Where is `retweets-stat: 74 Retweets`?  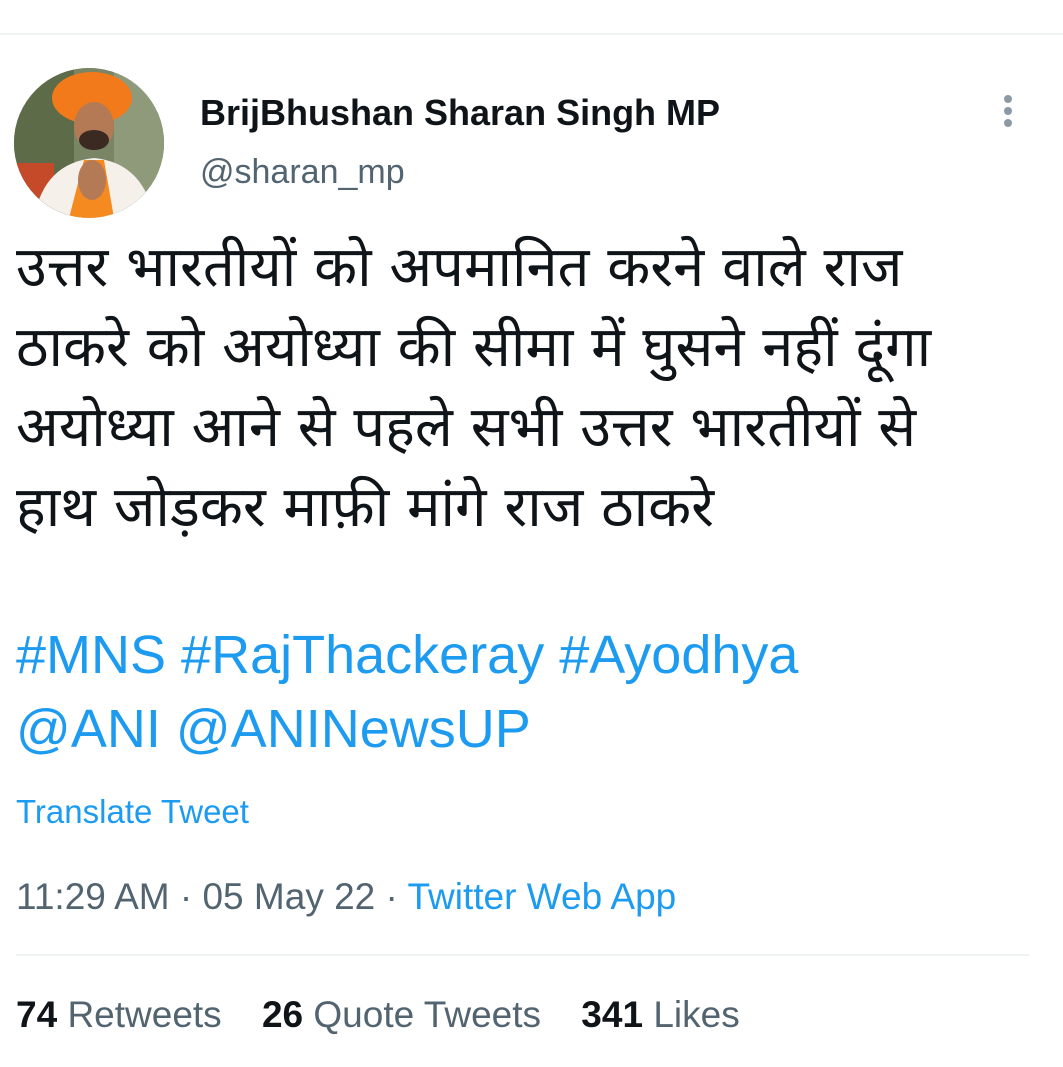 retweets-stat: 74 Retweets is located at coordinates (119, 1014).